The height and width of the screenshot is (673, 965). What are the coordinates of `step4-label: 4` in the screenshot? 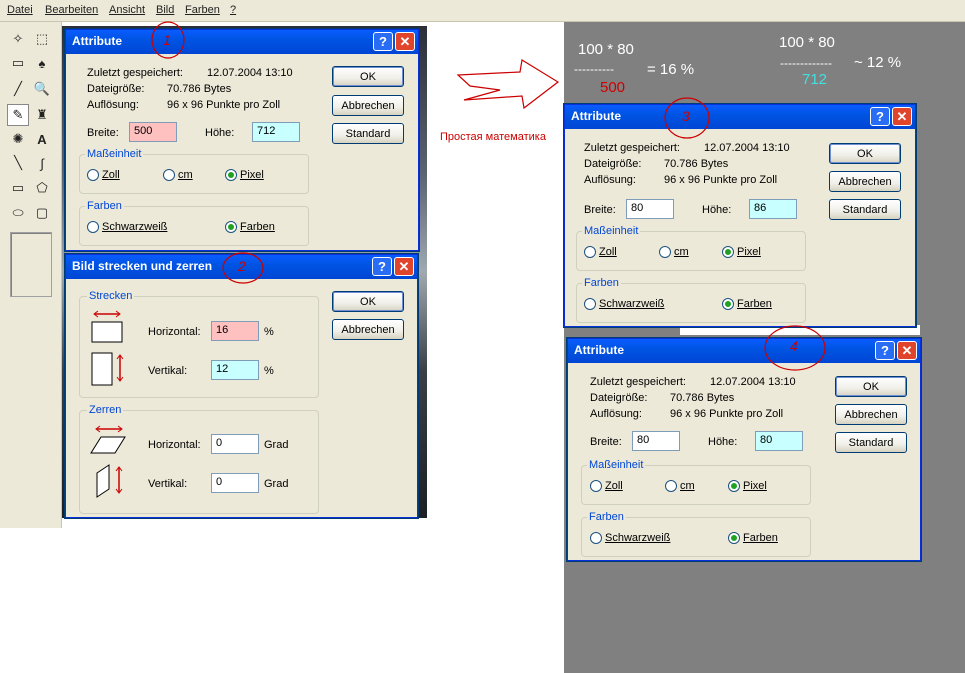 It's located at (794, 346).